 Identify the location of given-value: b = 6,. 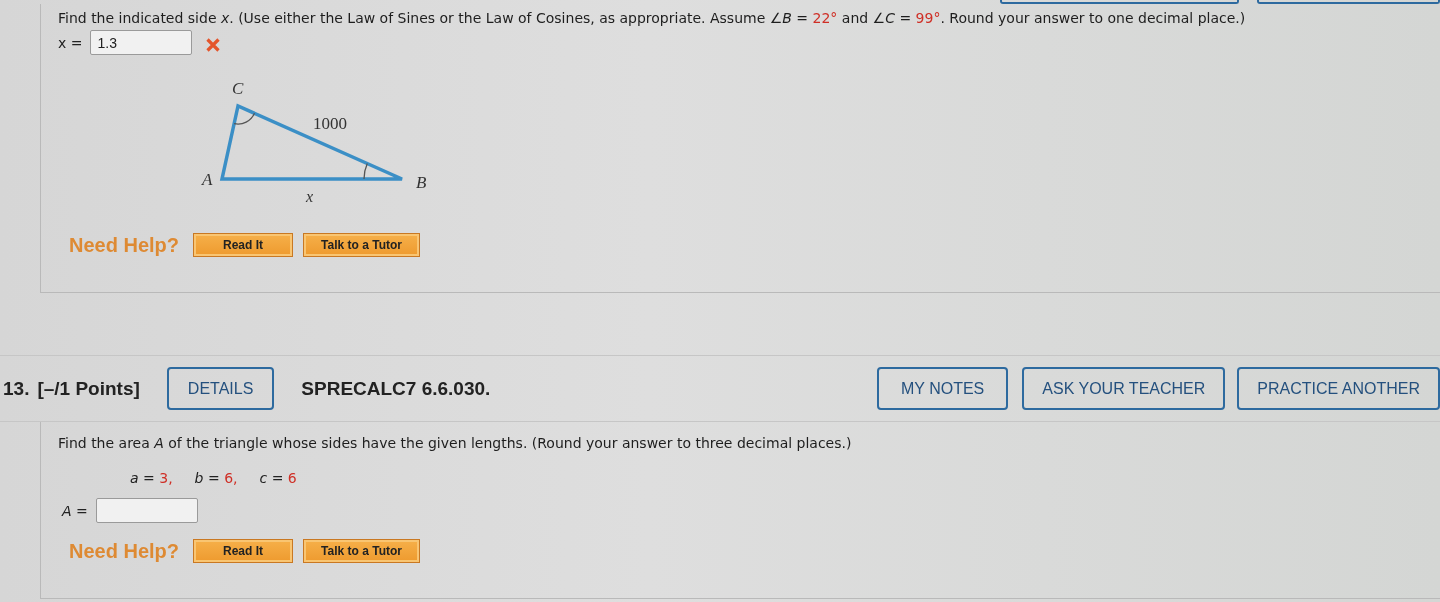
(216, 478).